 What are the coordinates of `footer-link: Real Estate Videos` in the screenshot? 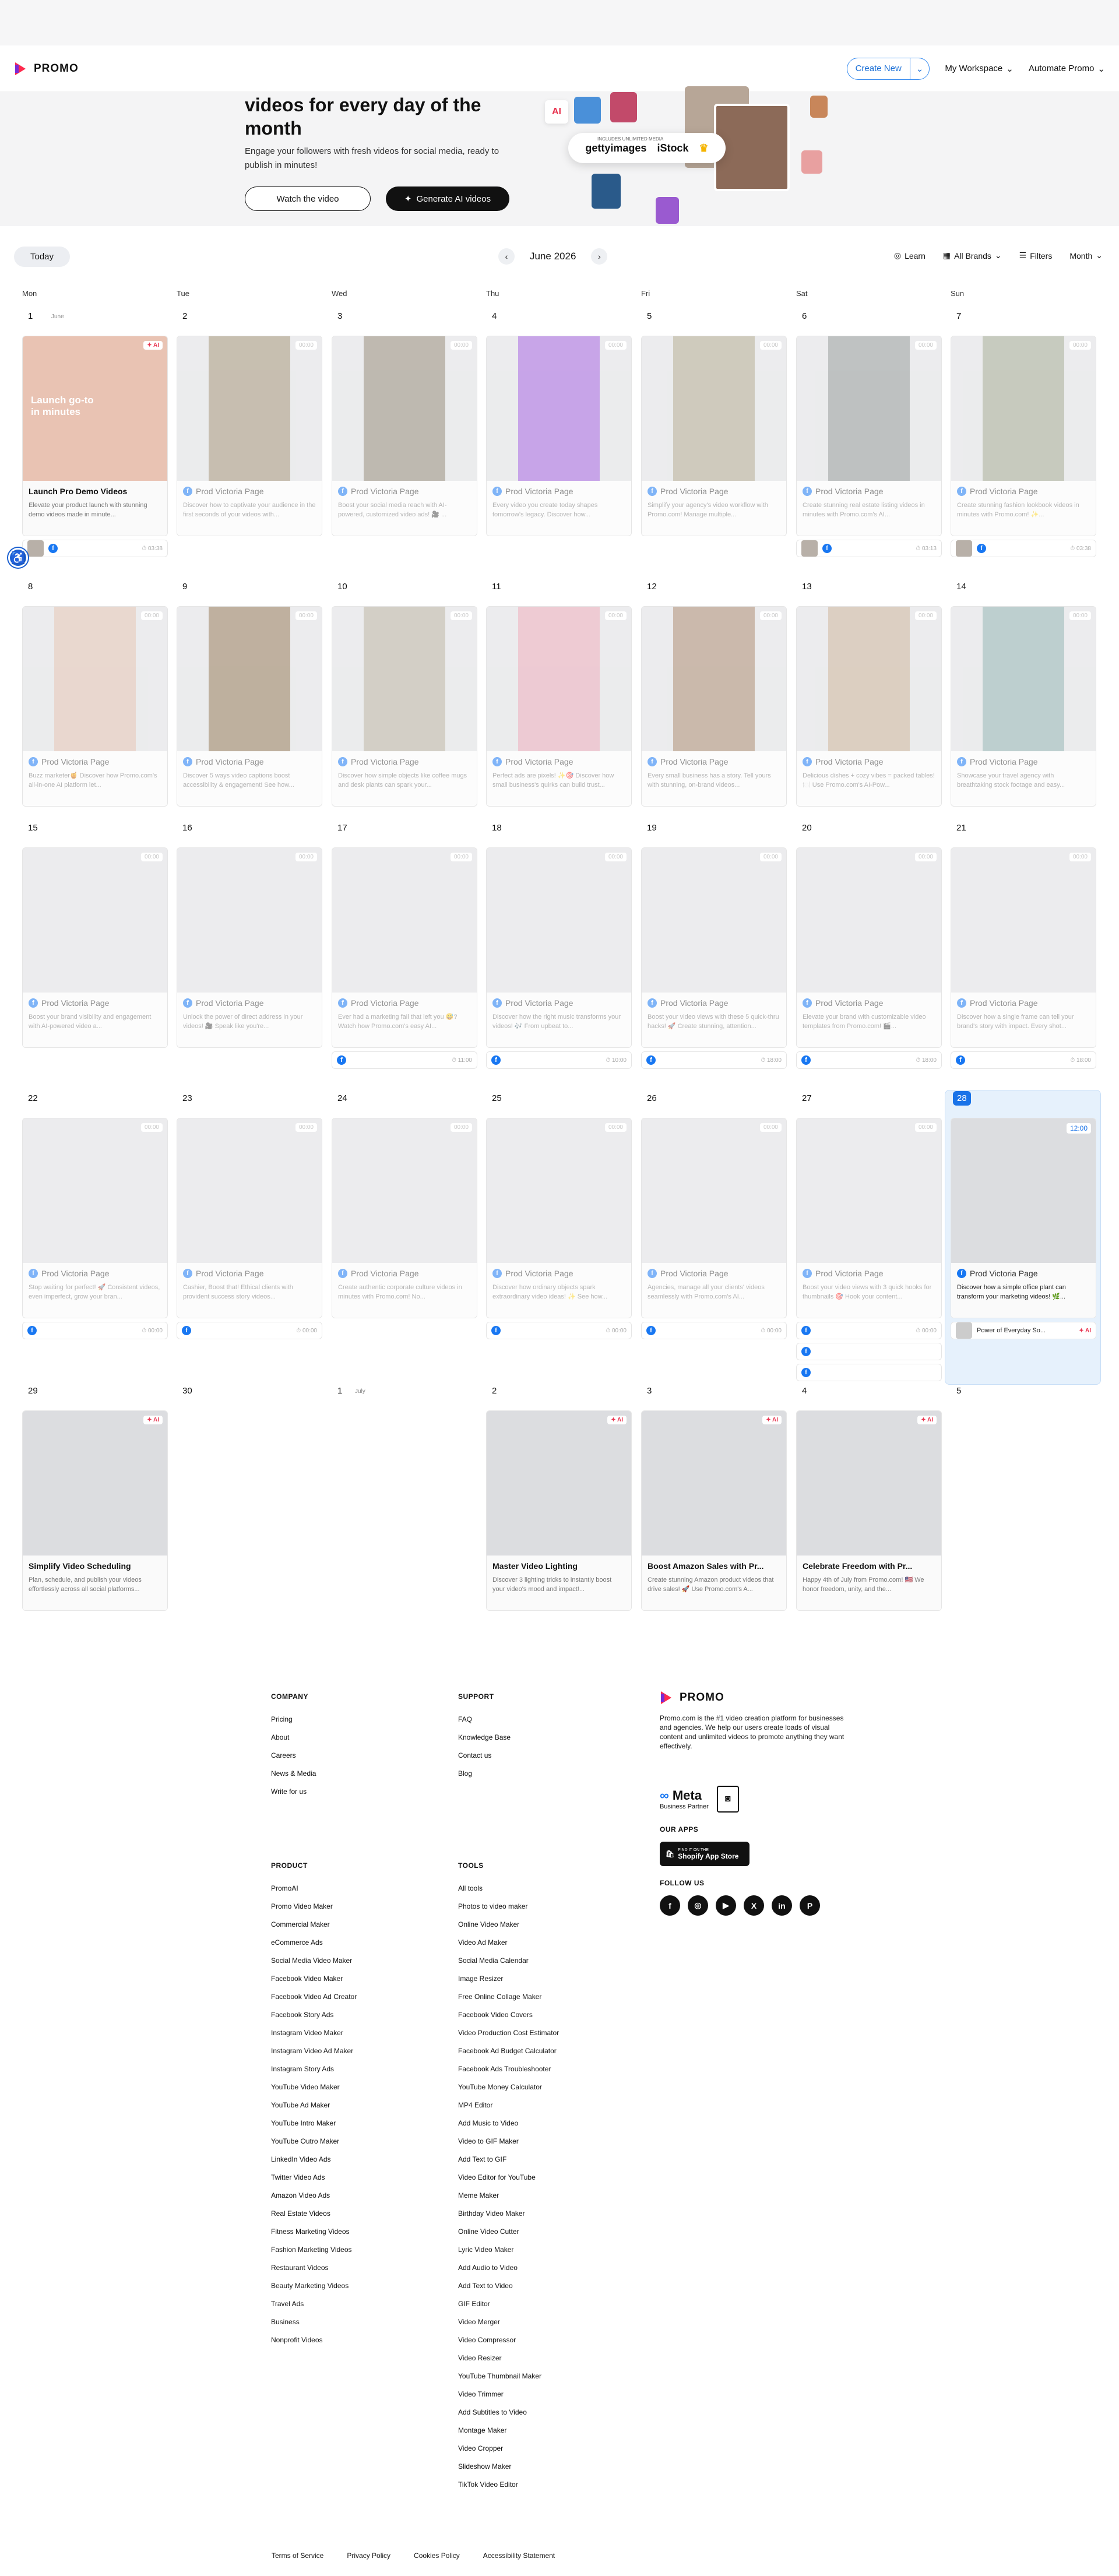 It's located at (314, 2214).